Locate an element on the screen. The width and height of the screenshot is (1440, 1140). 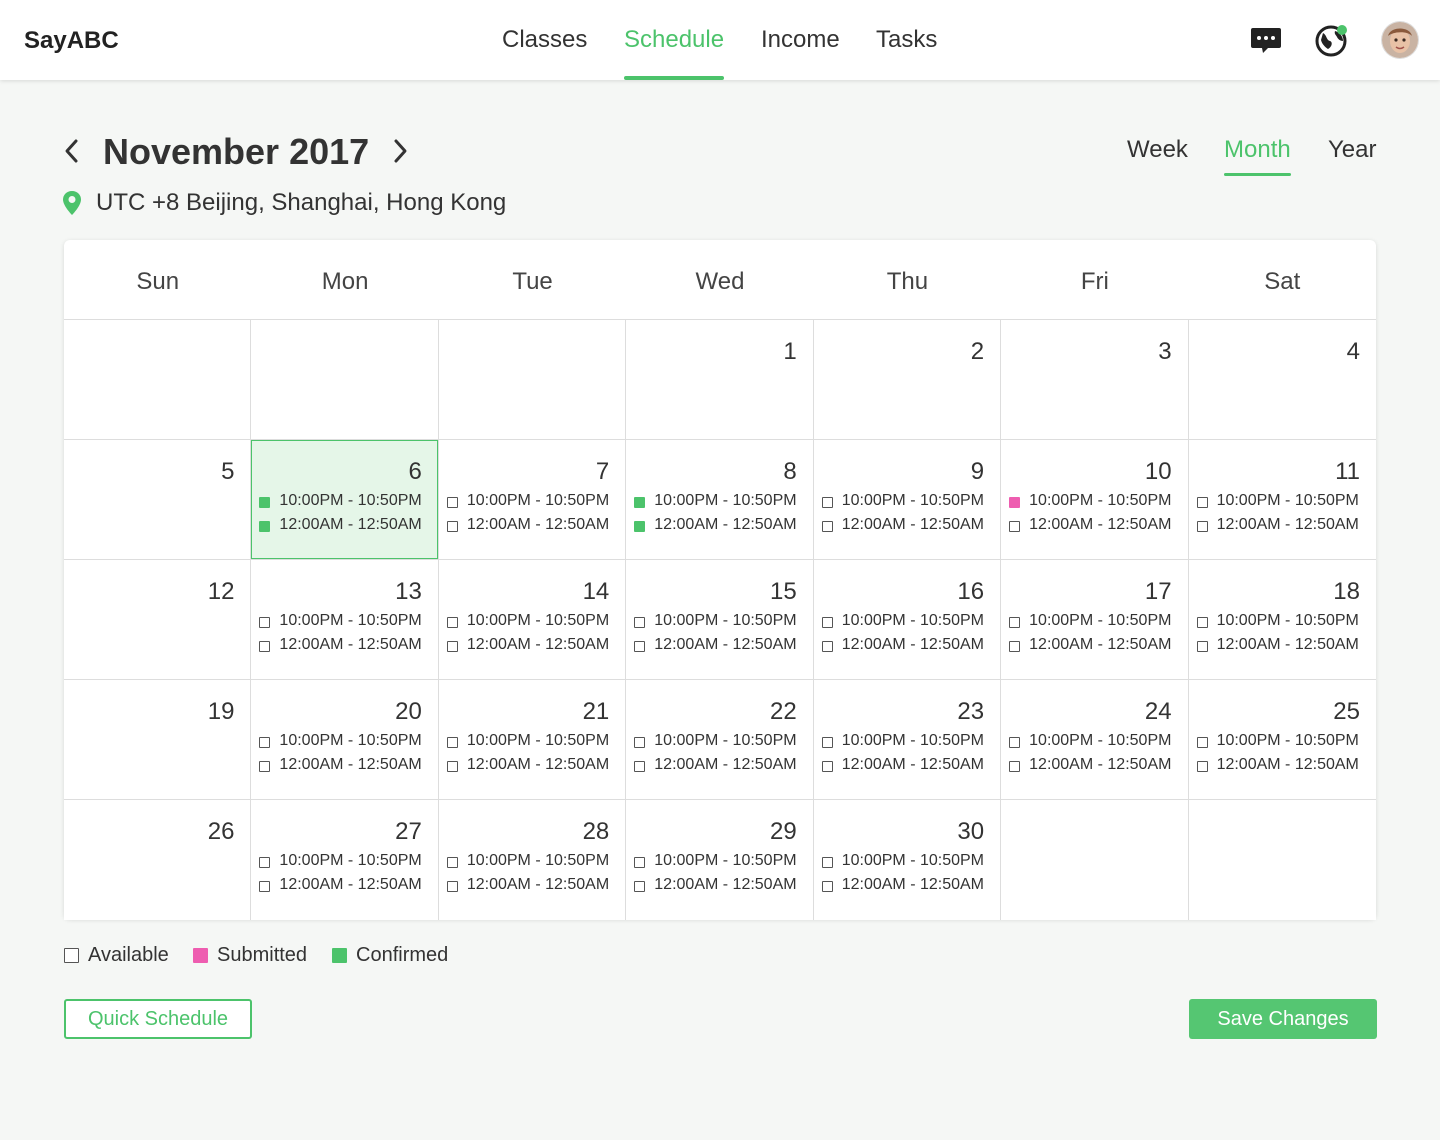
globe-icon is located at coordinates (1331, 40).